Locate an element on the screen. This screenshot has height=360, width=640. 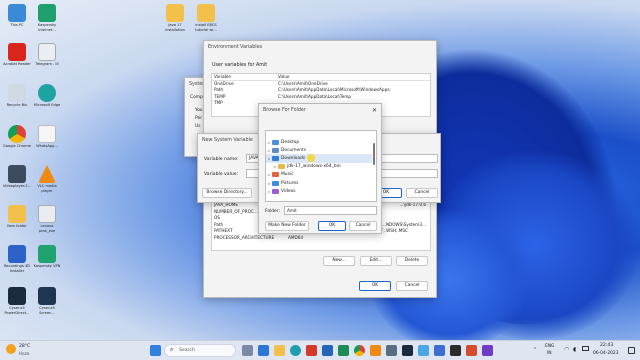
acrobat-icon is located at coordinates (17, 52).